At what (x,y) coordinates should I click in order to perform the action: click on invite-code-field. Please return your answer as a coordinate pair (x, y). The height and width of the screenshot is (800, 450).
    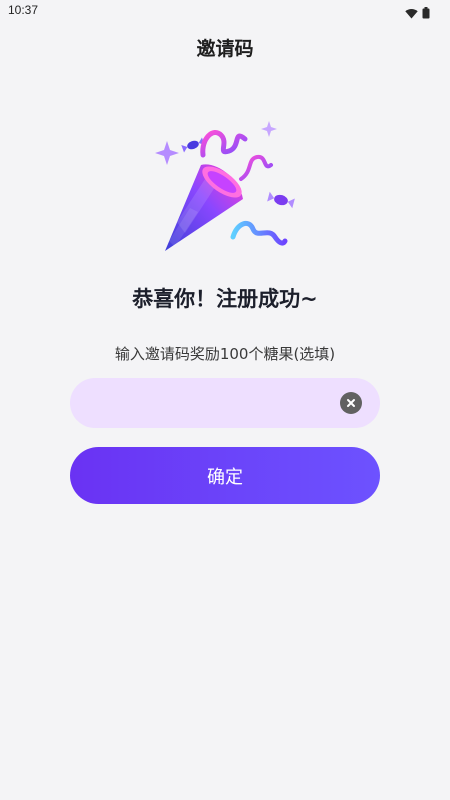
    Looking at the image, I should click on (225, 404).